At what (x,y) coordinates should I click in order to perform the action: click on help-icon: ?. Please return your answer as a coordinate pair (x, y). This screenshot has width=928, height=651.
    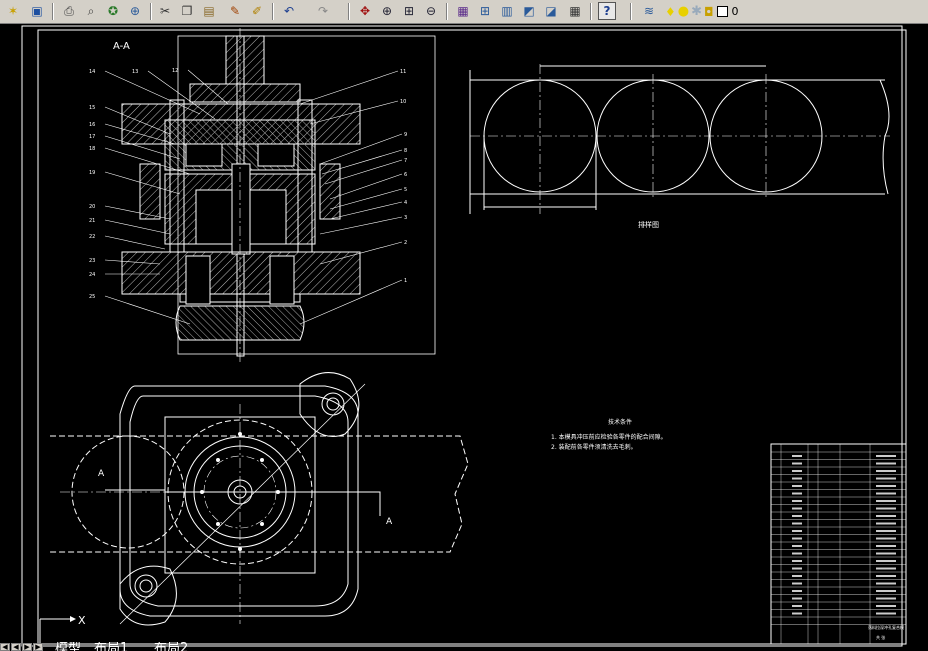
    Looking at the image, I should click on (607, 11).